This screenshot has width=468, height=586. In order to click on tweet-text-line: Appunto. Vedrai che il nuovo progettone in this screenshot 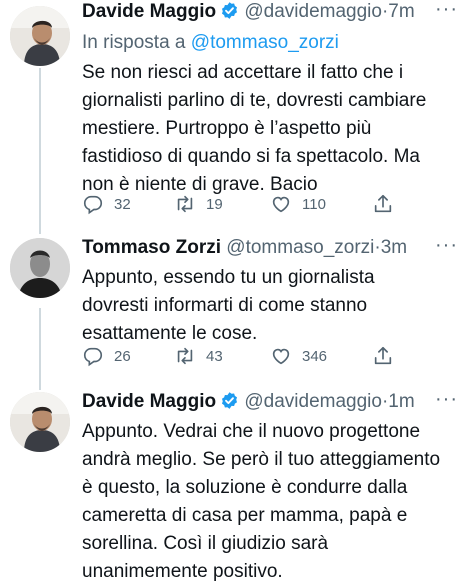, I will do `click(251, 431)`.